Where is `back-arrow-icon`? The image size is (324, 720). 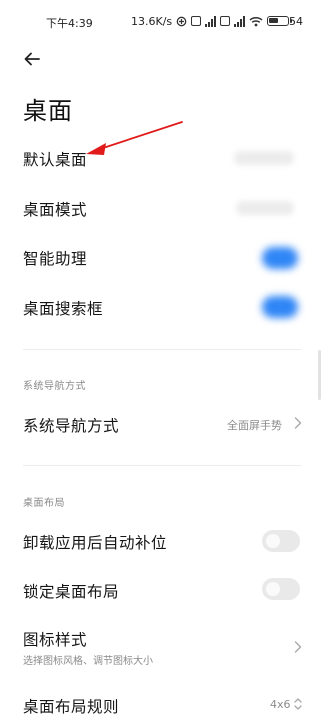 back-arrow-icon is located at coordinates (32, 59).